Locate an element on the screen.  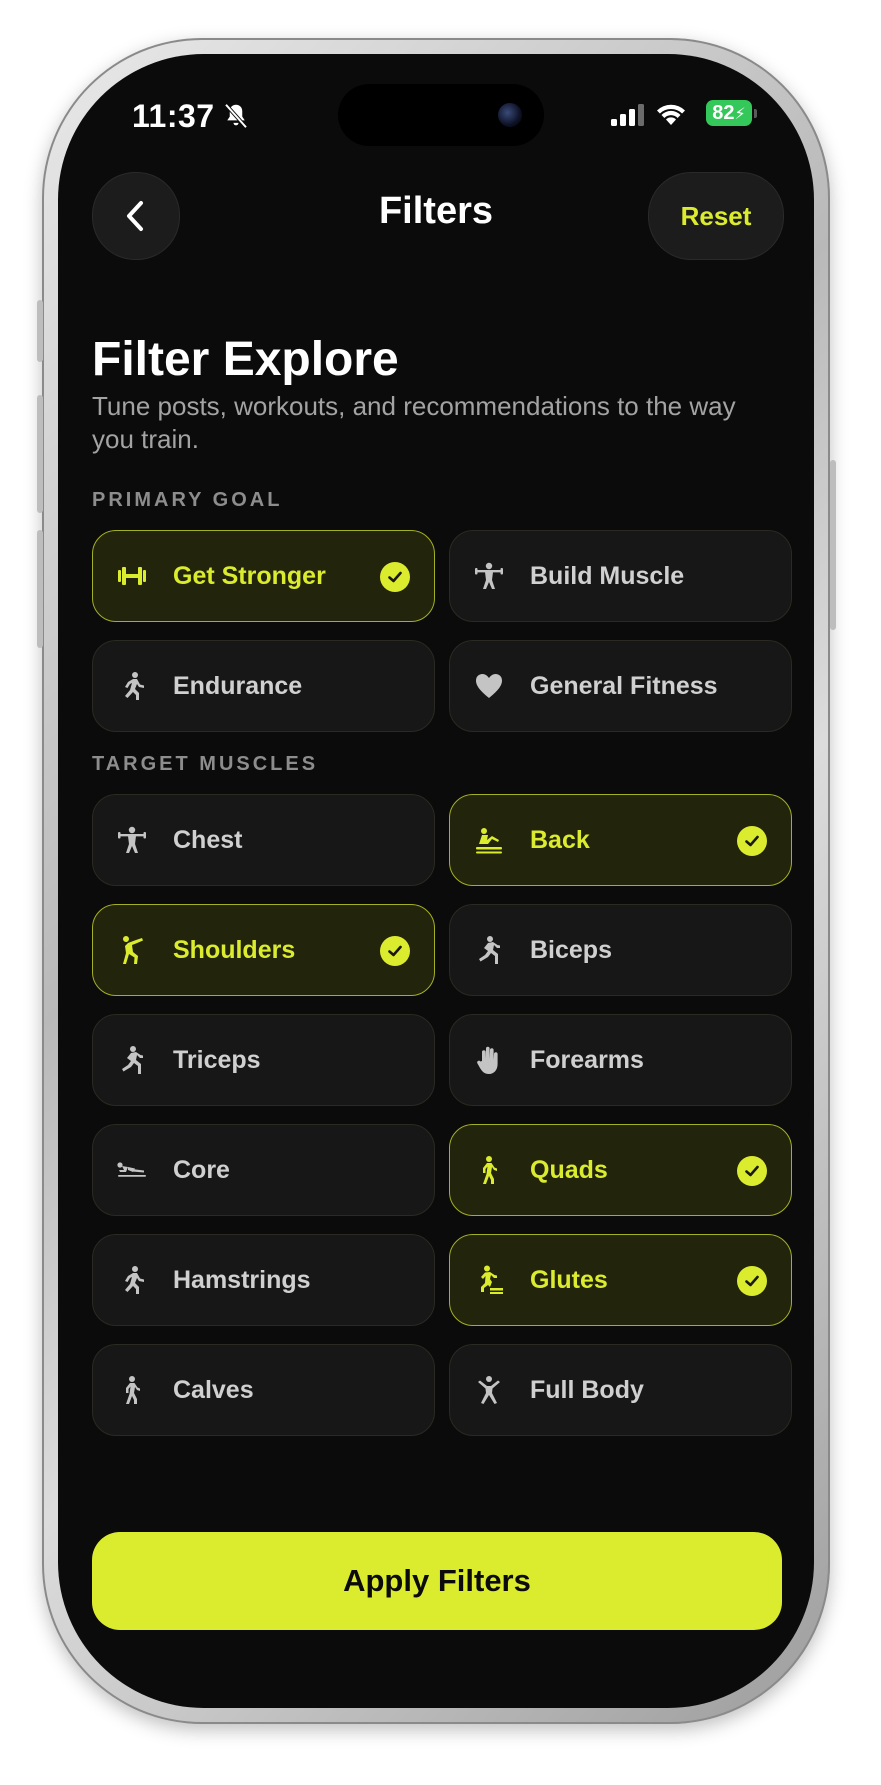
chip-label: Build Muscle is located at coordinates (607, 575).